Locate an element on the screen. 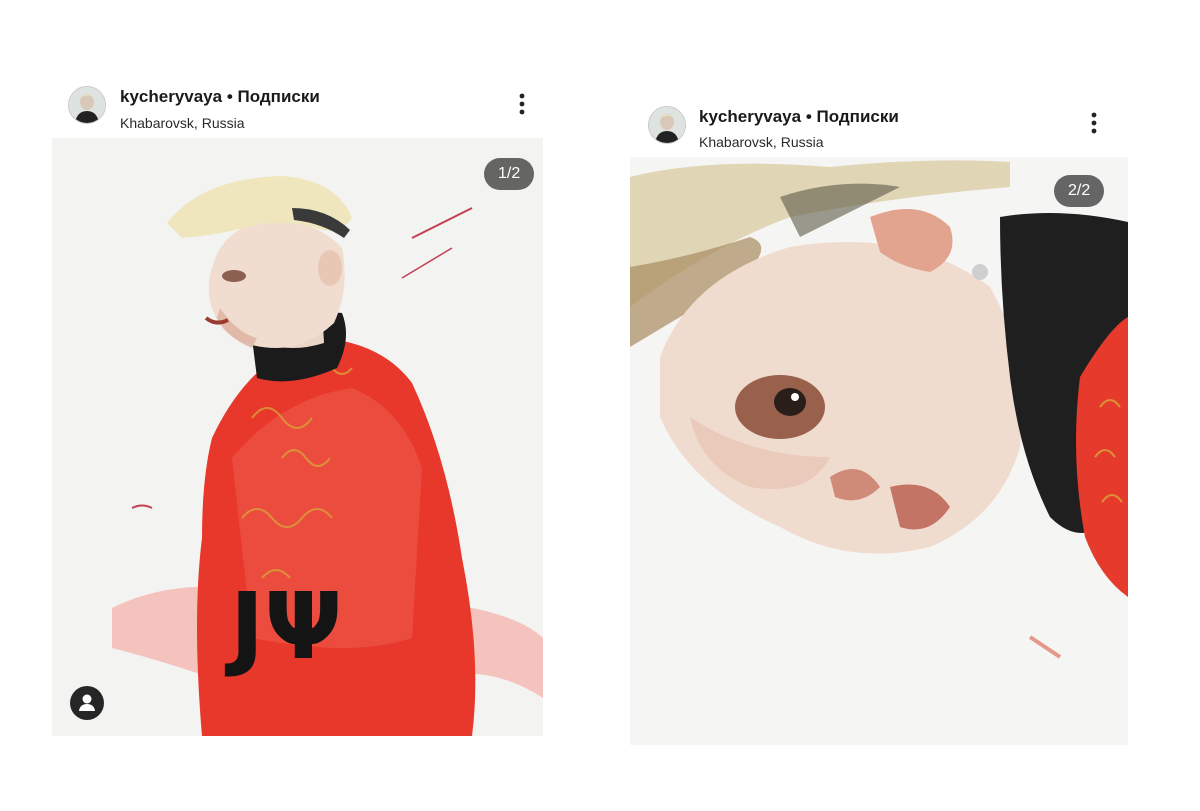 The width and height of the screenshot is (1200, 811). image-counter: 2/2 is located at coordinates (1079, 191).